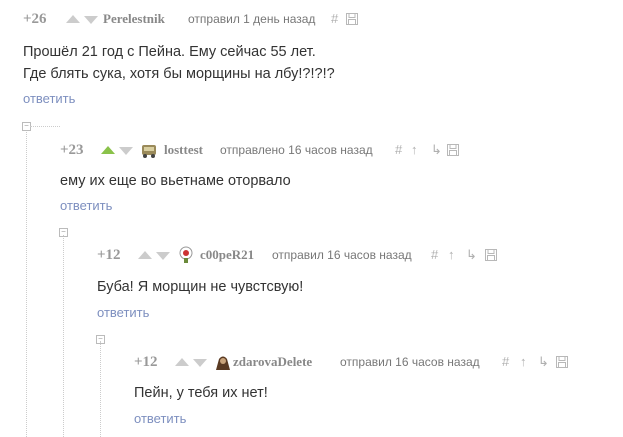  I want to click on comment-text-line: ему их еще во вьетнаме оторвало, so click(175, 181).